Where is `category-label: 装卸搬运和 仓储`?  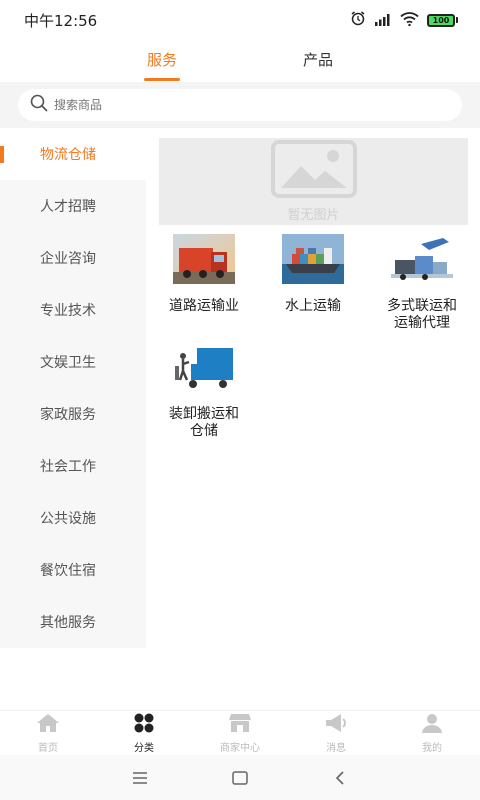 category-label: 装卸搬运和 仓储 is located at coordinates (204, 422).